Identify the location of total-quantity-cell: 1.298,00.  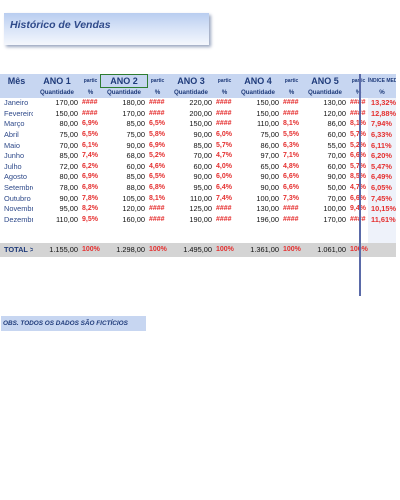
(124, 250).